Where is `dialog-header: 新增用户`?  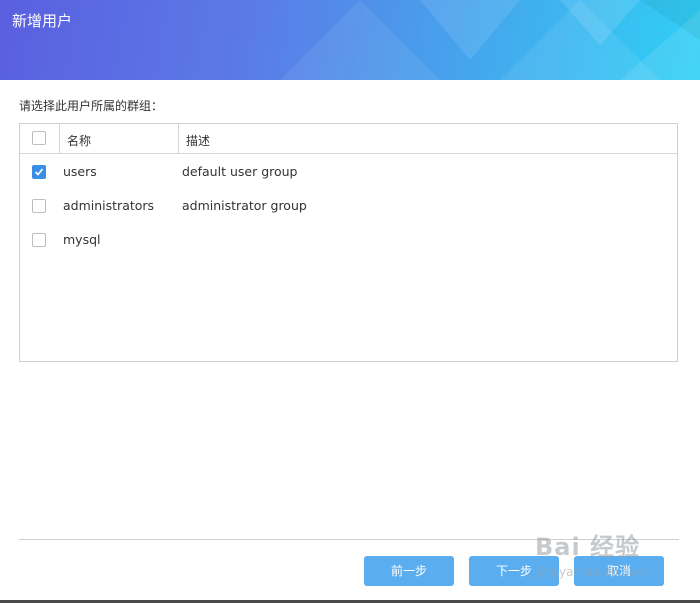
dialog-header: 新增用户 is located at coordinates (350, 40).